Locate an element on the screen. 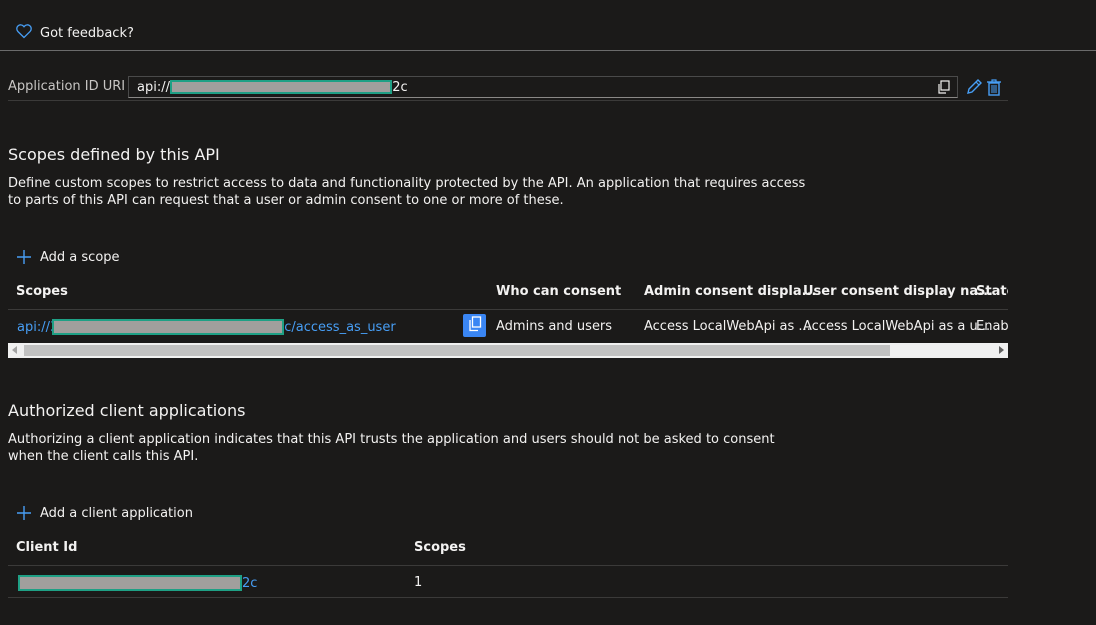  horizontal-scrollbar is located at coordinates (508, 350).